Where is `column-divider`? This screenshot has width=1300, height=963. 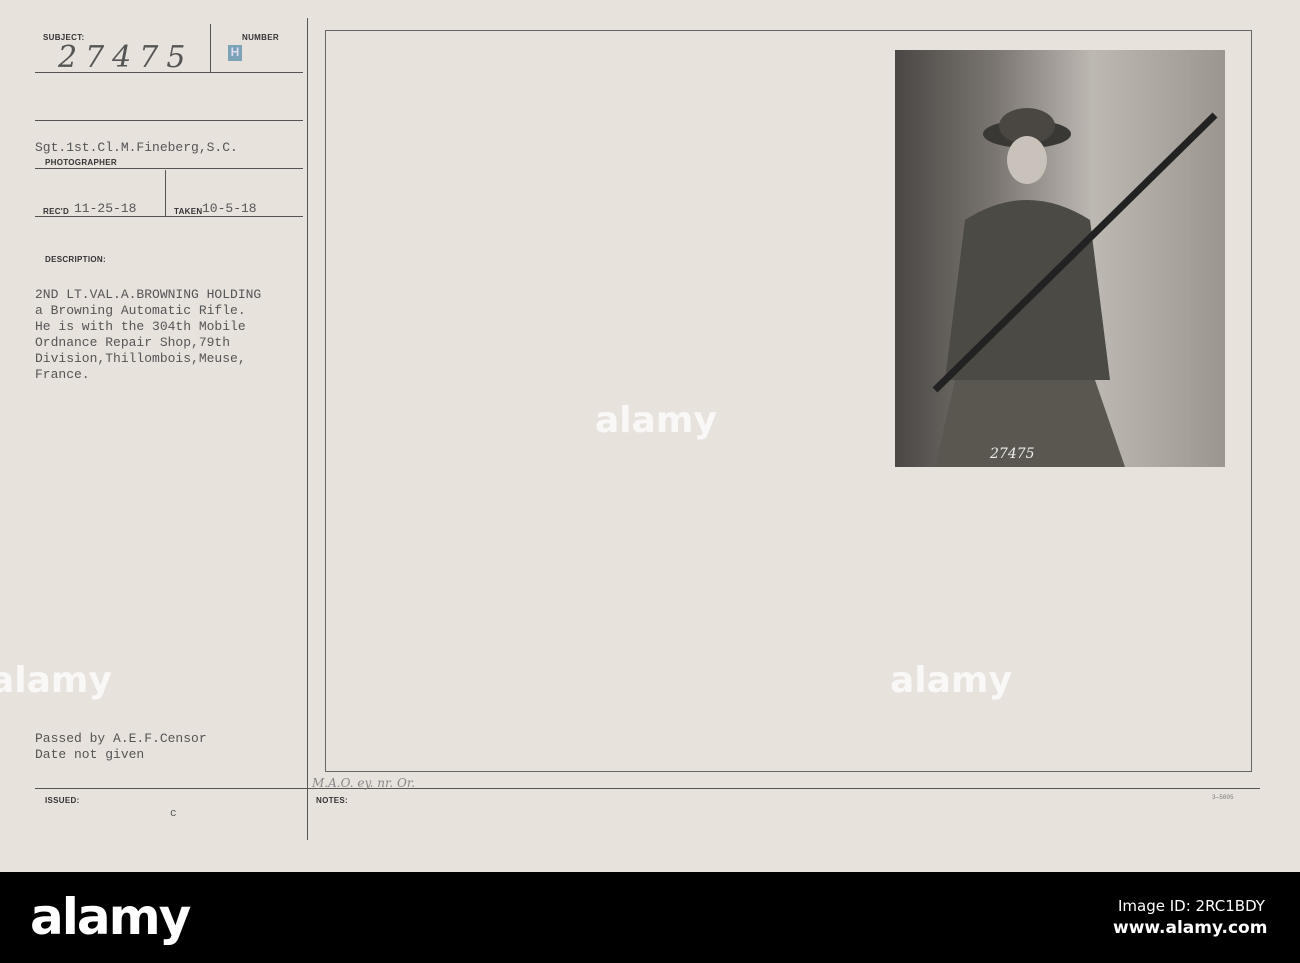
column-divider is located at coordinates (307, 429).